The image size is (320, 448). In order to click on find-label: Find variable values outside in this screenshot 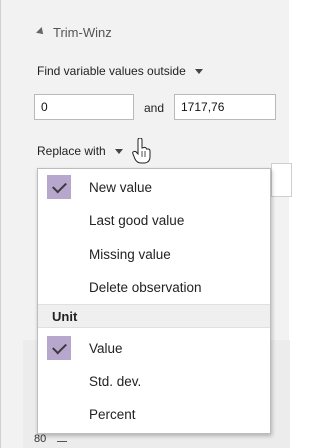, I will do `click(111, 71)`.